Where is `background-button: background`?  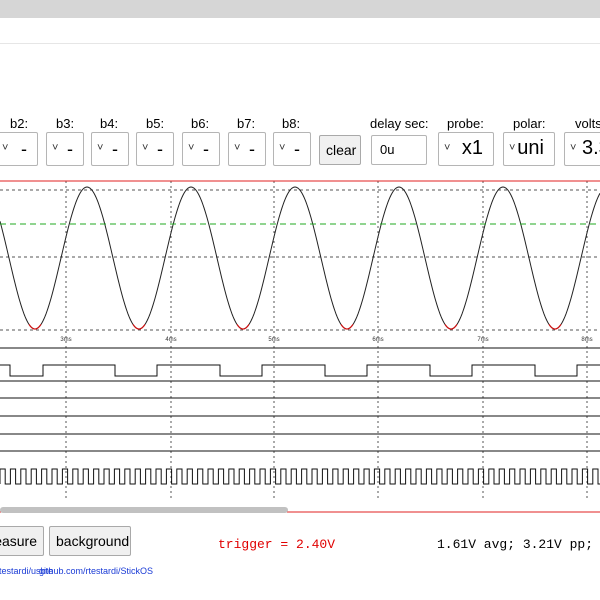
background-button: background is located at coordinates (90, 541).